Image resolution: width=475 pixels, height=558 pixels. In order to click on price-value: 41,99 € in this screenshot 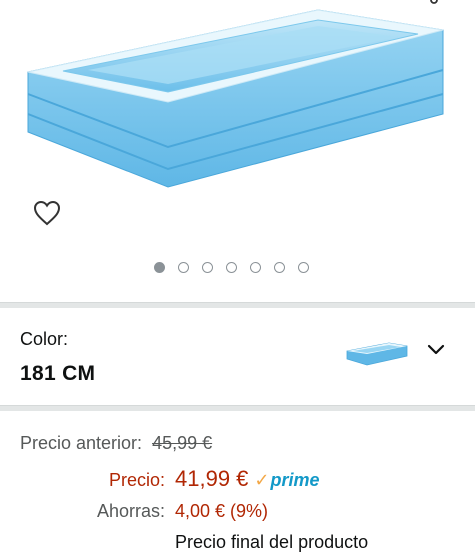, I will do `click(212, 478)`.